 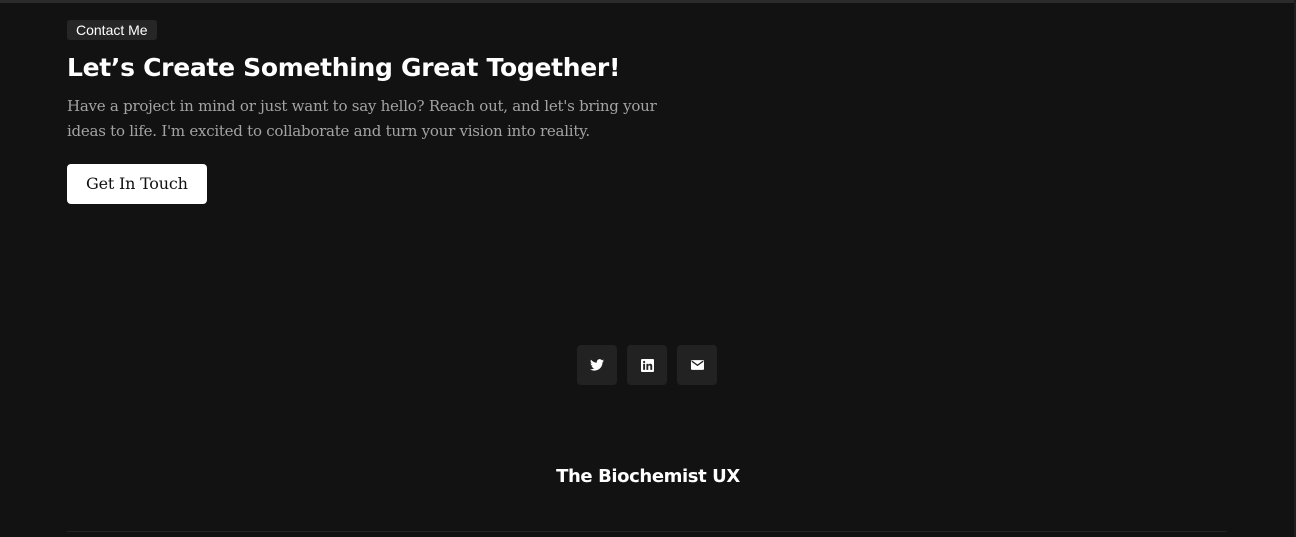 I want to click on footer-brand: The Biochemist UX, so click(x=648, y=476).